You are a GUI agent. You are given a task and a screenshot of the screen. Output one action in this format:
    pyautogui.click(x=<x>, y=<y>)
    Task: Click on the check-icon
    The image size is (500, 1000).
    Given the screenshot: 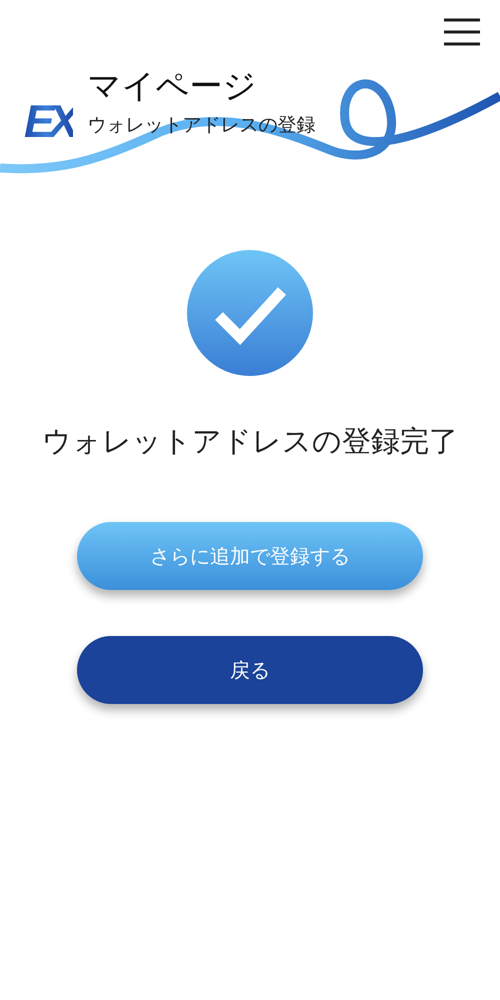 What is the action you would take?
    pyautogui.click(x=250, y=313)
    